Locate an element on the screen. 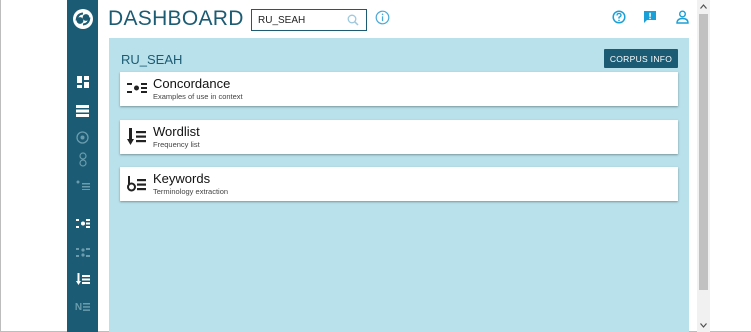 The height and width of the screenshot is (332, 751). corpus-name: RU_SEAH is located at coordinates (152, 59).